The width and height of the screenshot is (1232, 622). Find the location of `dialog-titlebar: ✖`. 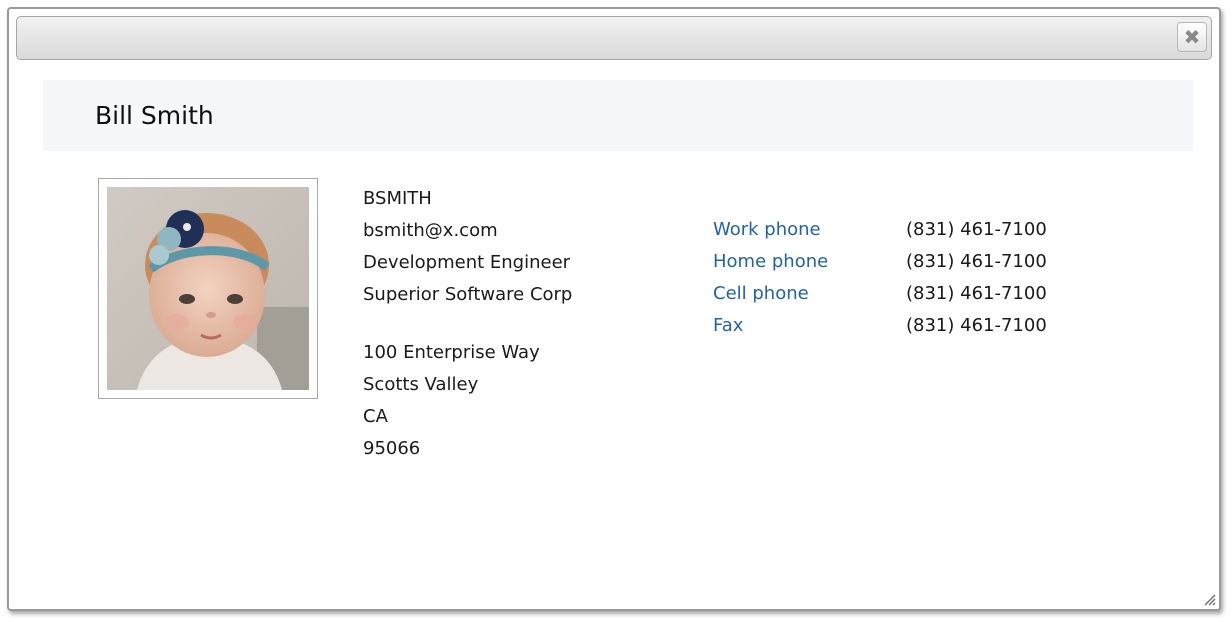

dialog-titlebar: ✖ is located at coordinates (614, 38).